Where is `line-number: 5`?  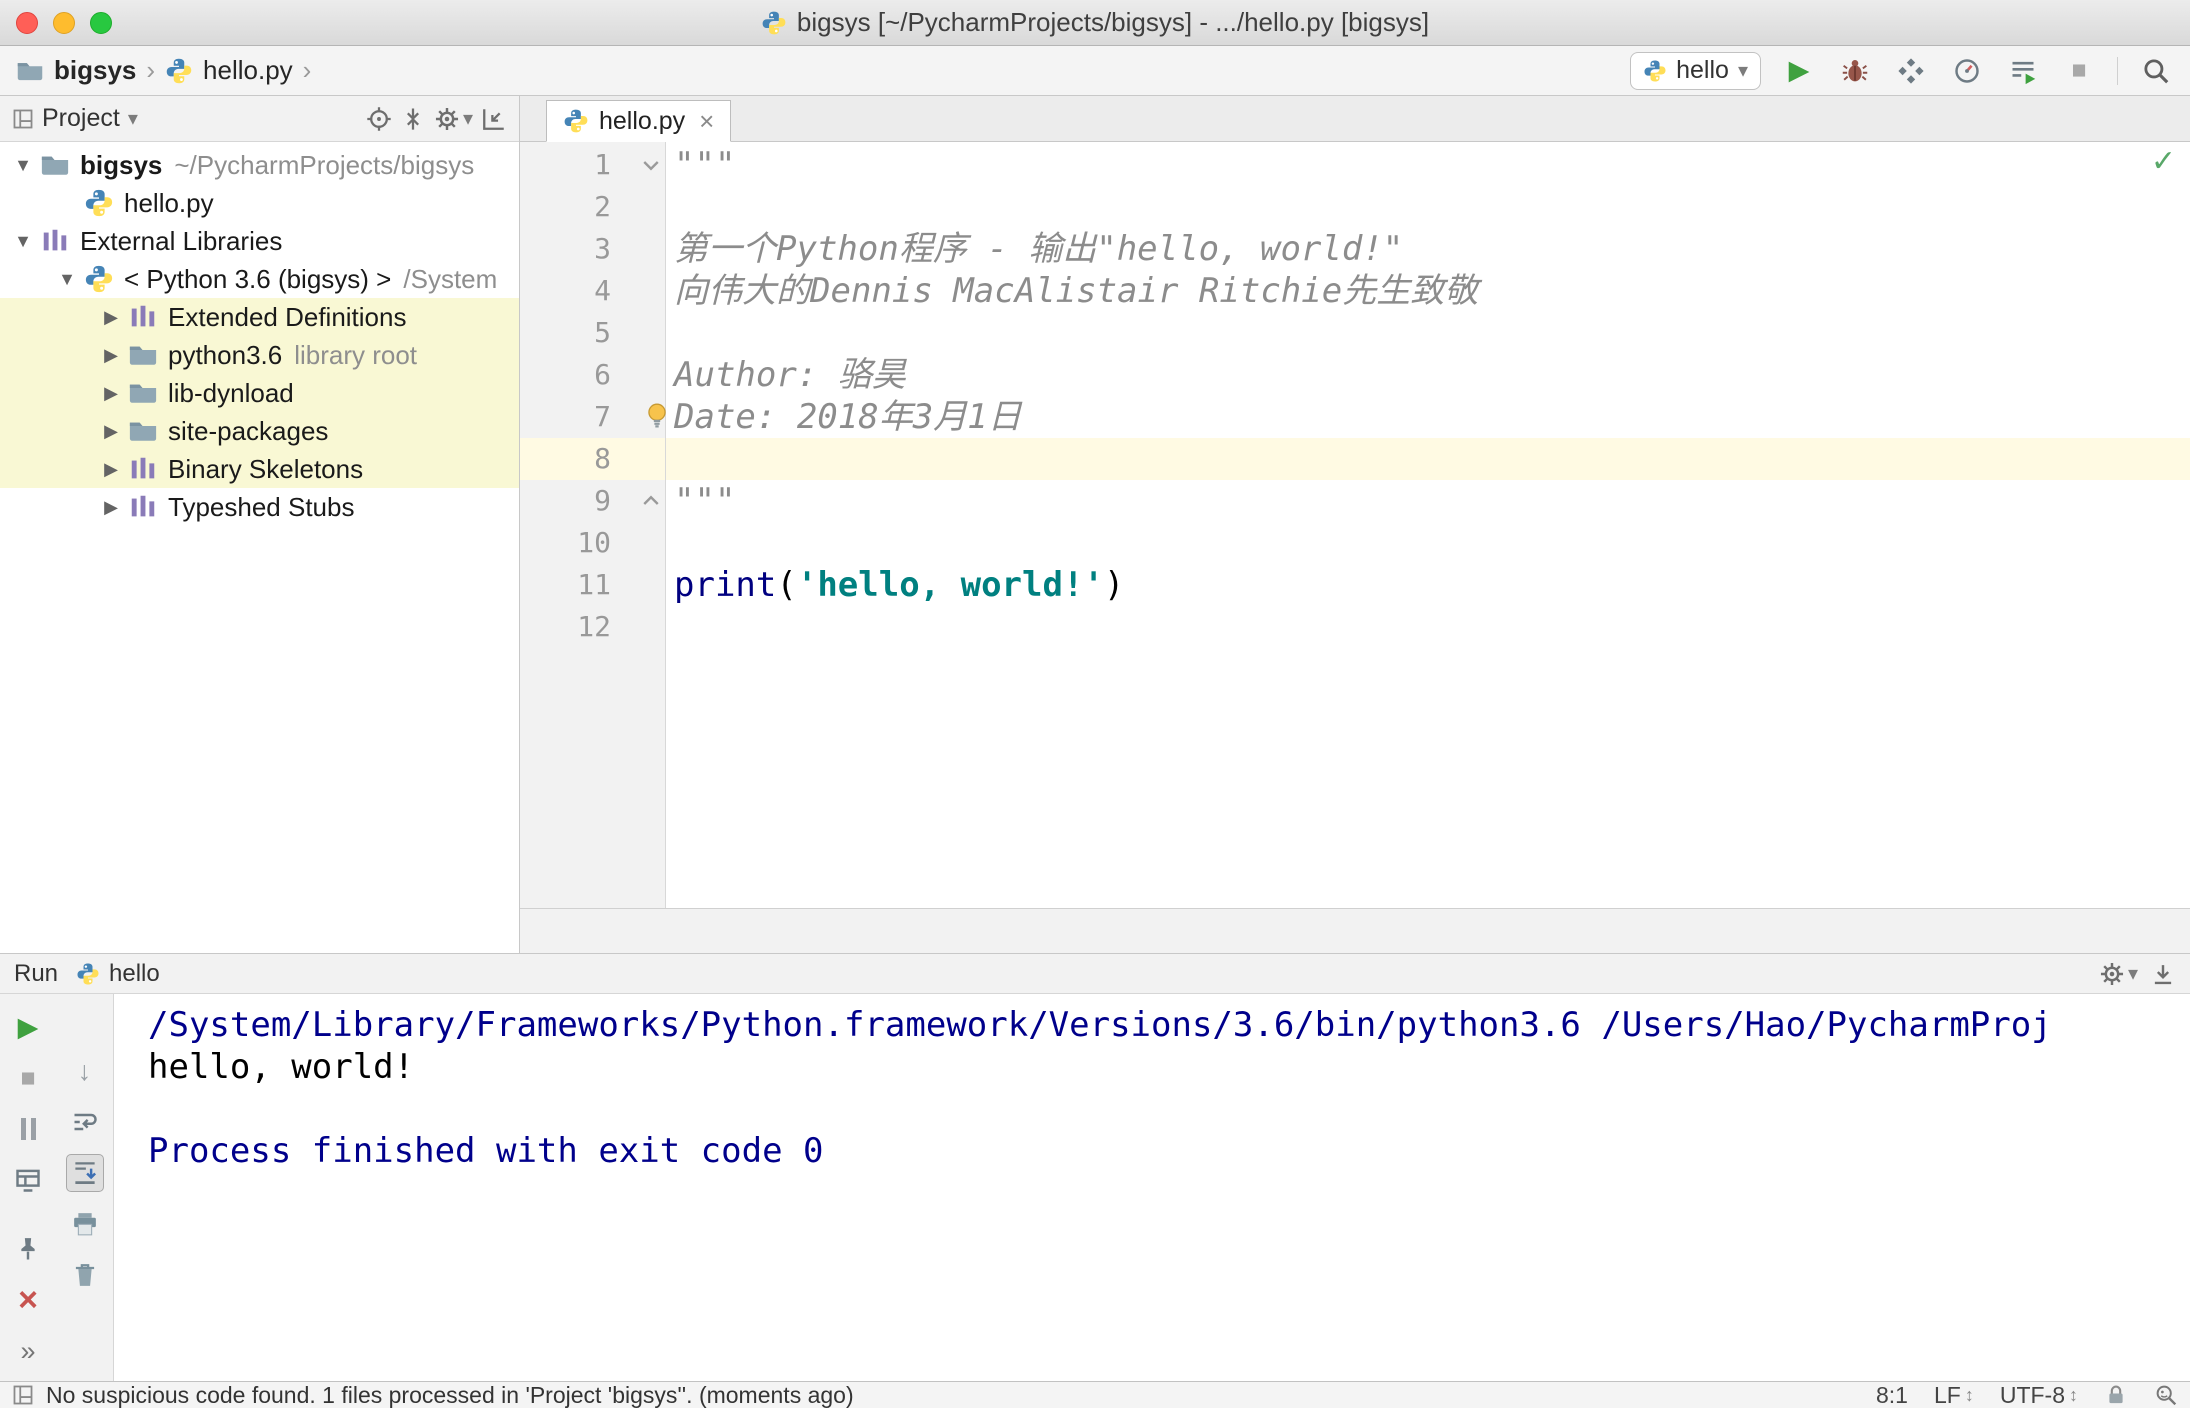 line-number: 5 is located at coordinates (592, 333).